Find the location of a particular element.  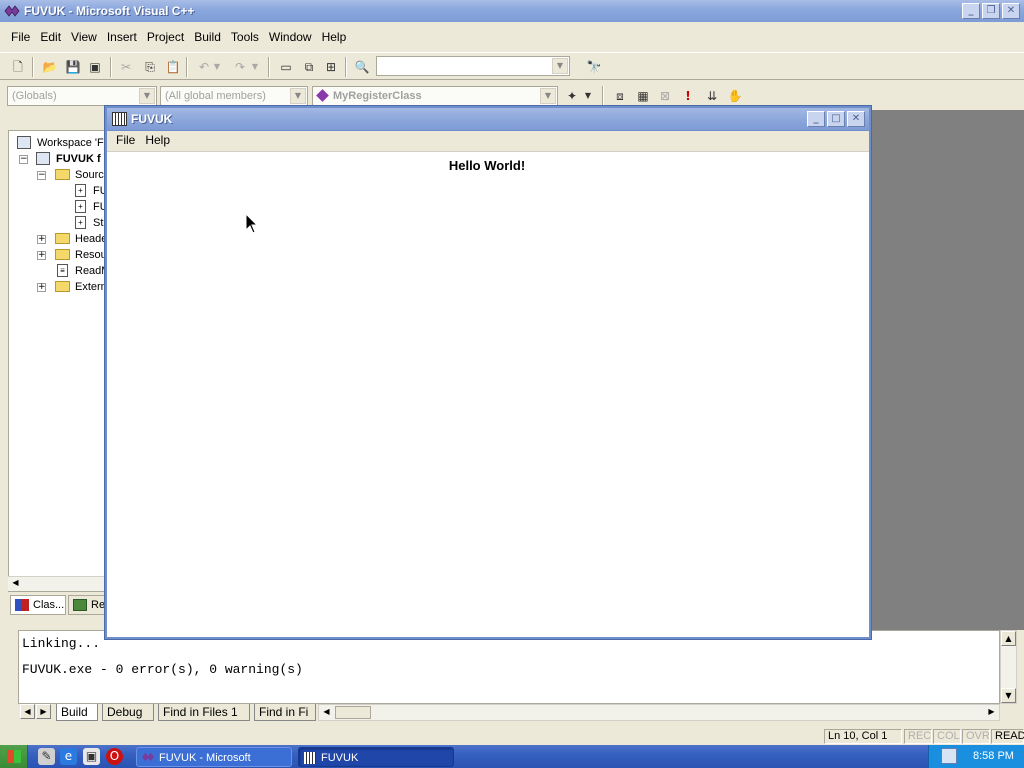

cut-icon: ✂ is located at coordinates (126, 67).